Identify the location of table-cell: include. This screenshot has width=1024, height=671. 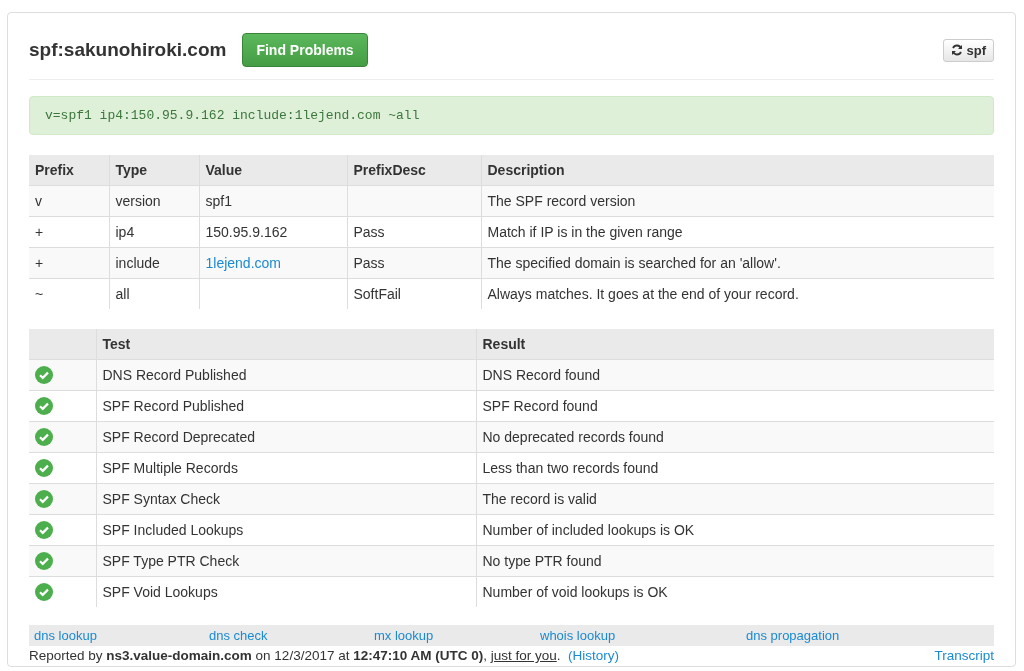
(154, 263).